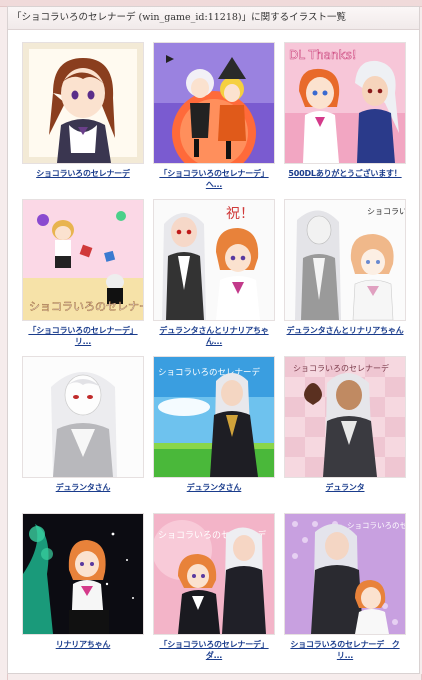 This screenshot has height=680, width=422. What do you see at coordinates (214, 677) in the screenshot?
I see `bottom-frame` at bounding box center [214, 677].